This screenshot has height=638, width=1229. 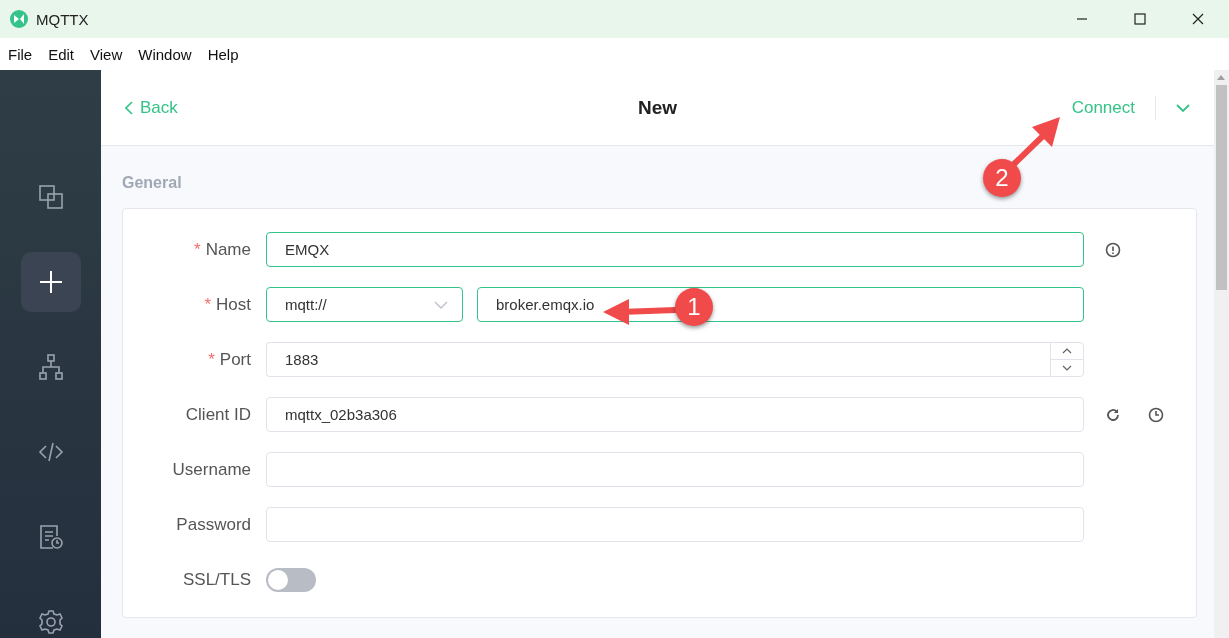 What do you see at coordinates (216, 579) in the screenshot?
I see `field-label: SSL/TLS` at bounding box center [216, 579].